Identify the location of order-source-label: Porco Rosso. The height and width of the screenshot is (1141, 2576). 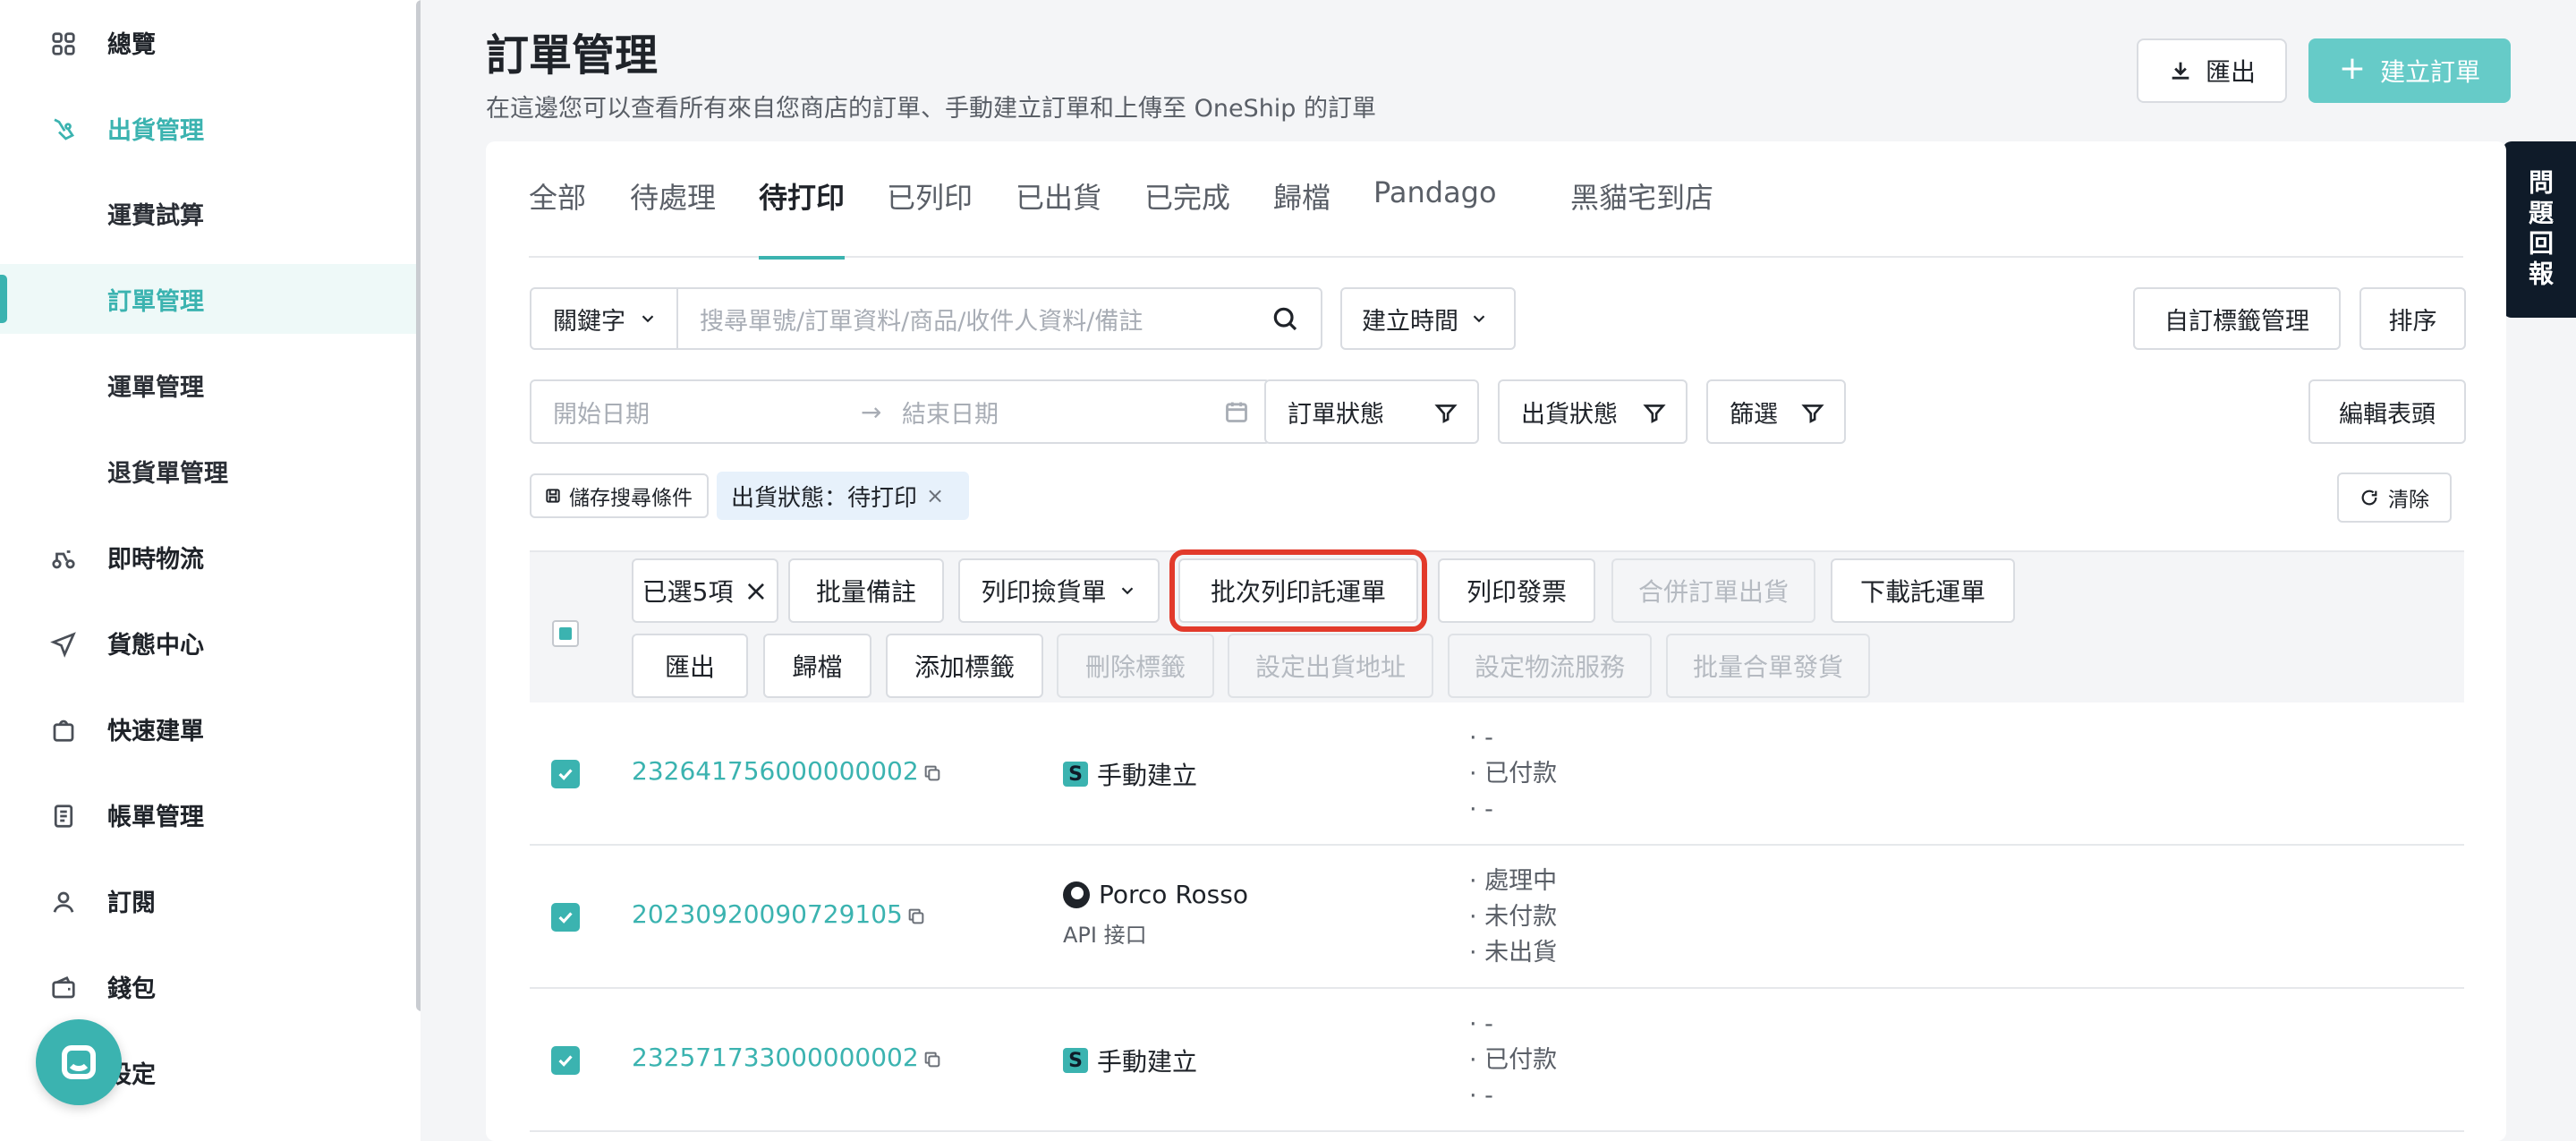
(1173, 894).